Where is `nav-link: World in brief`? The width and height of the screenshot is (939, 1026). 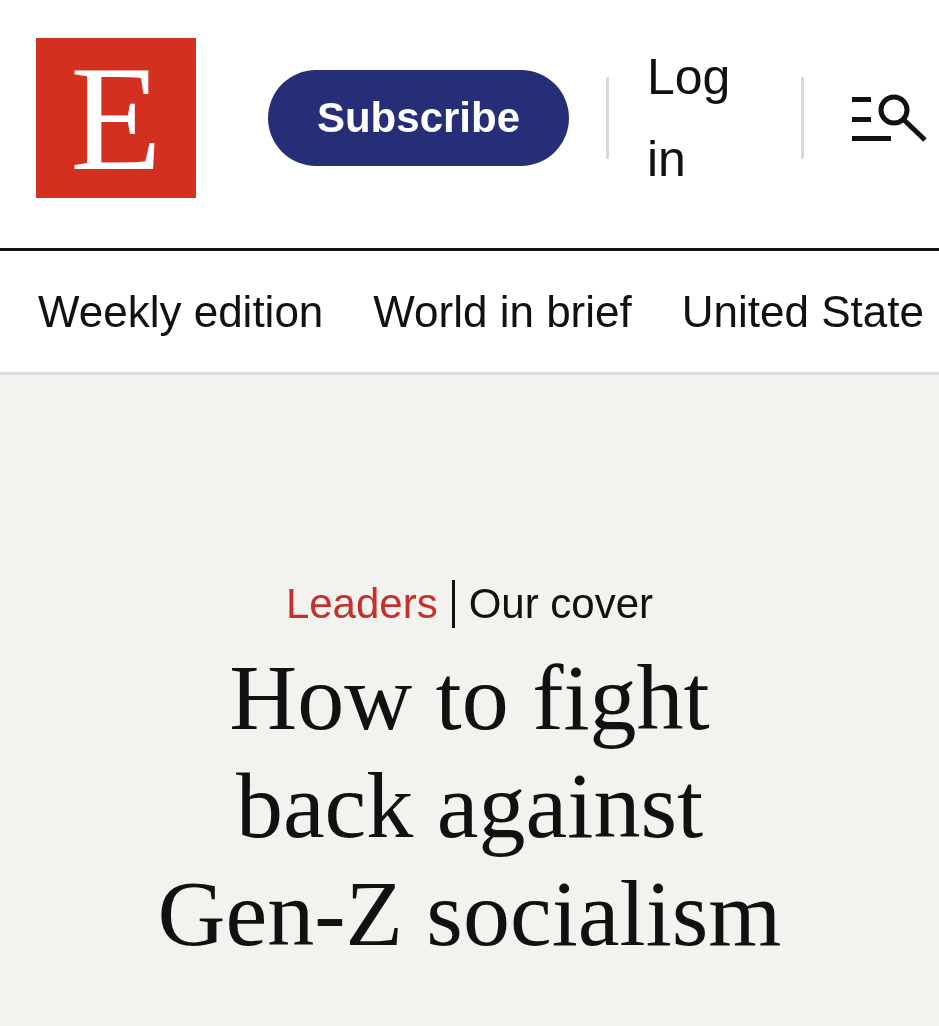
nav-link: World in brief is located at coordinates (502, 311).